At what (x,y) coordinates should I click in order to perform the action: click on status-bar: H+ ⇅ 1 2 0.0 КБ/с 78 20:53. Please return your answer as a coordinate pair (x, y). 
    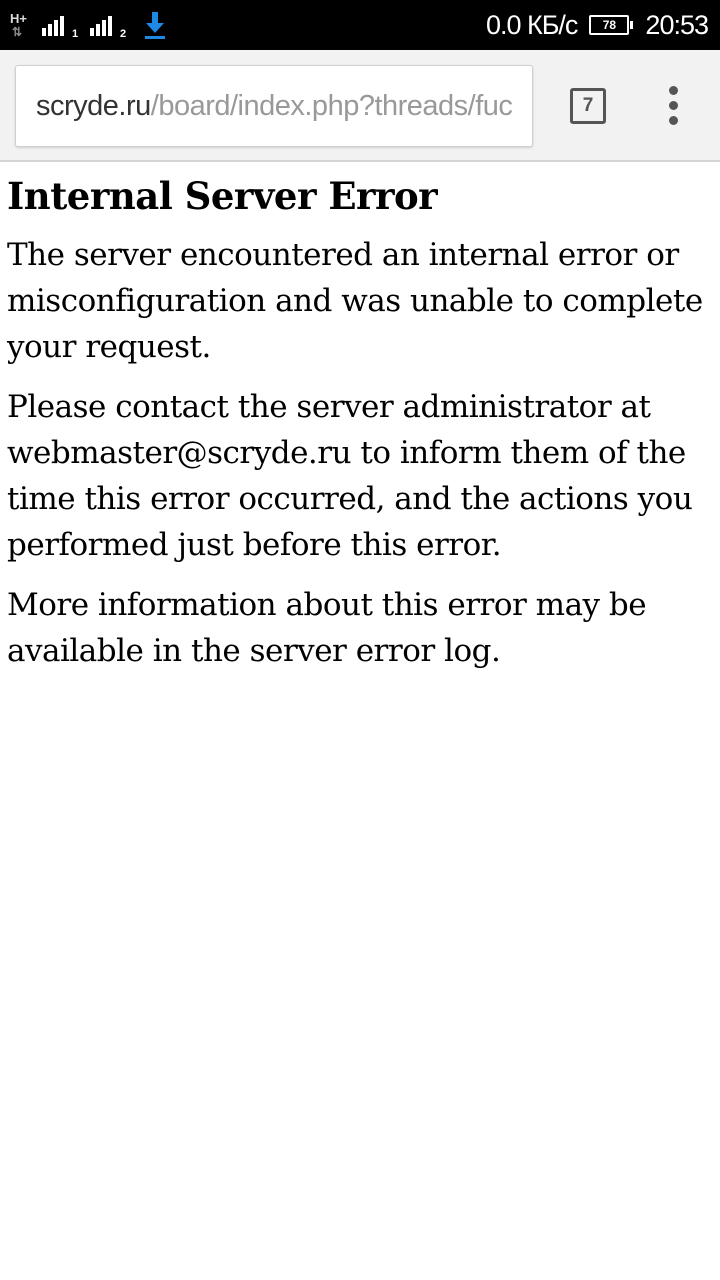
    Looking at the image, I should click on (360, 25).